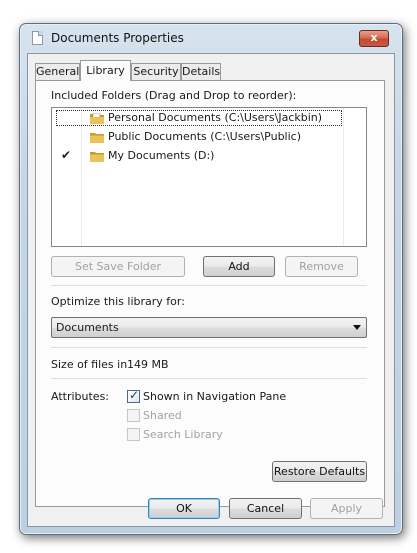 The height and width of the screenshot is (553, 417). What do you see at coordinates (209, 327) in the screenshot?
I see `optimize-dropdown: Documents` at bounding box center [209, 327].